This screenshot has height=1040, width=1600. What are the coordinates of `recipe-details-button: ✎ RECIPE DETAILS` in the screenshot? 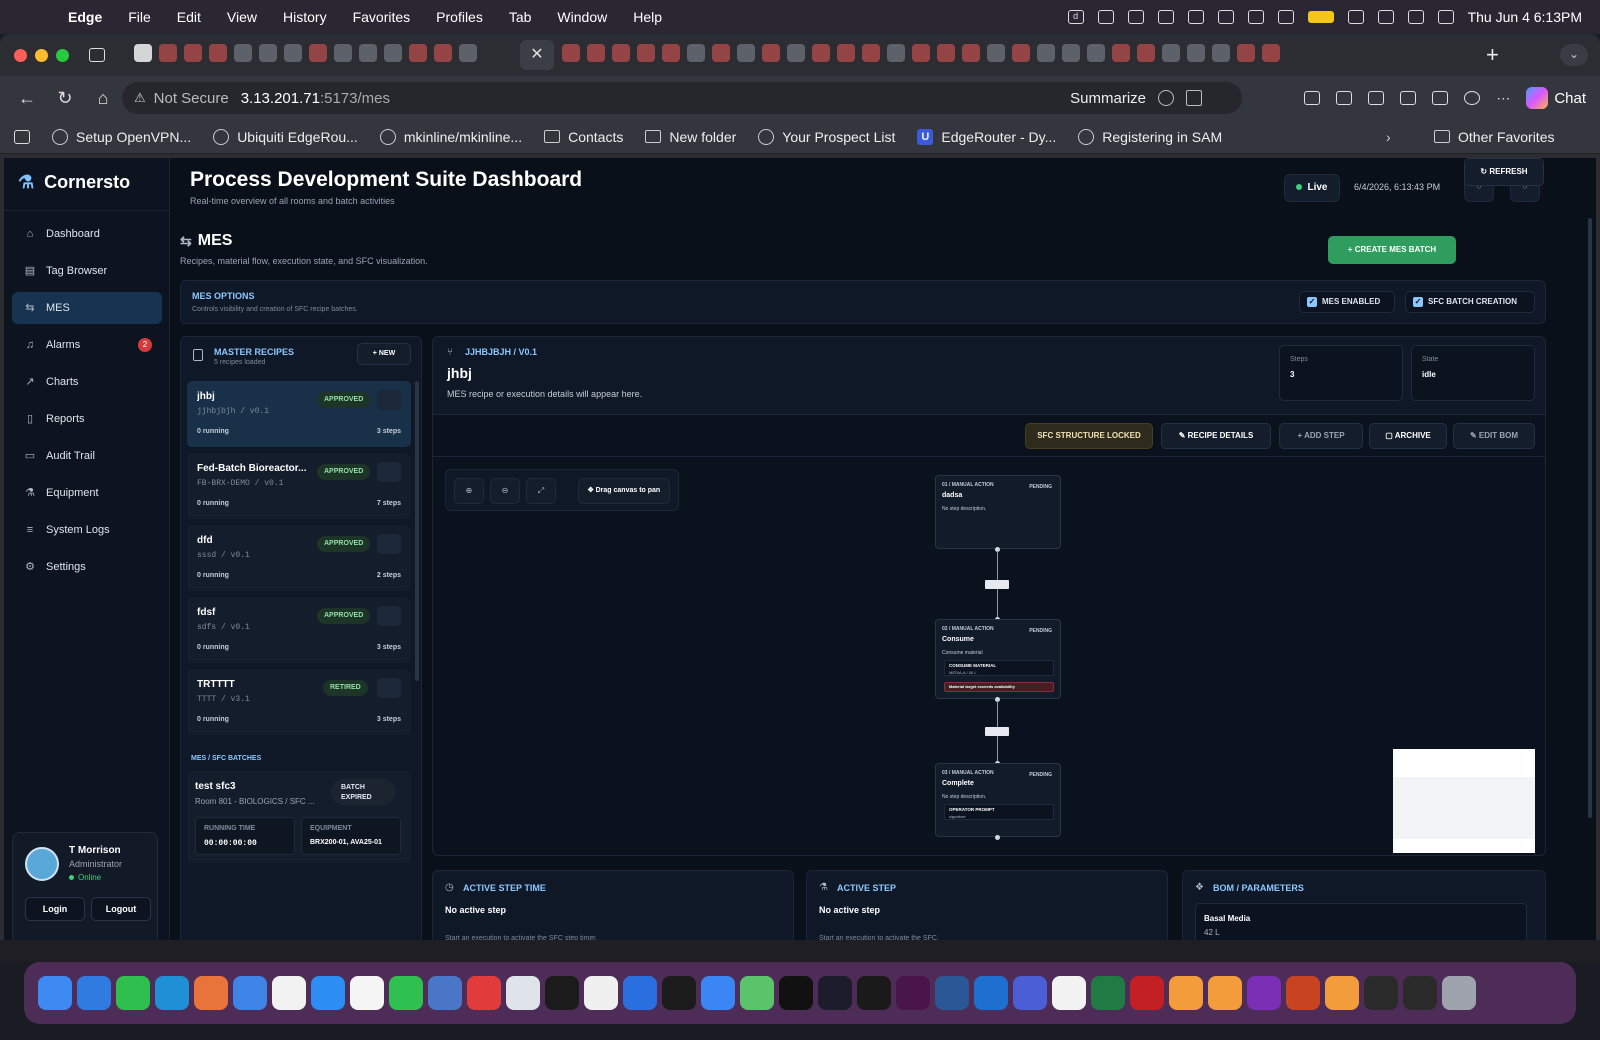 It's located at (1216, 436).